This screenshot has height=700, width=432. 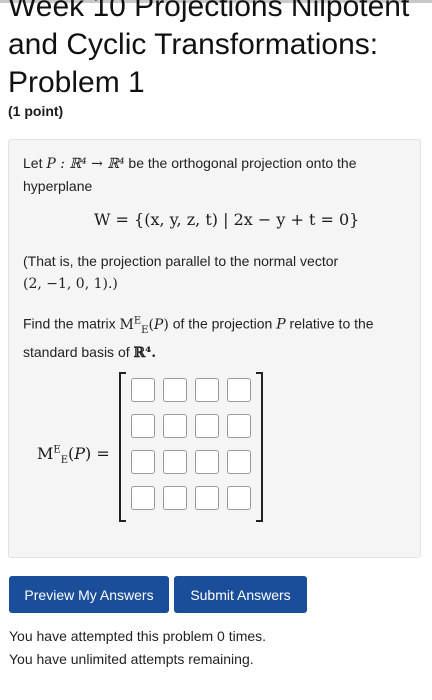 I want to click on intro-map: P : ℝ⁴ → ℝ⁴, so click(x=85, y=164).